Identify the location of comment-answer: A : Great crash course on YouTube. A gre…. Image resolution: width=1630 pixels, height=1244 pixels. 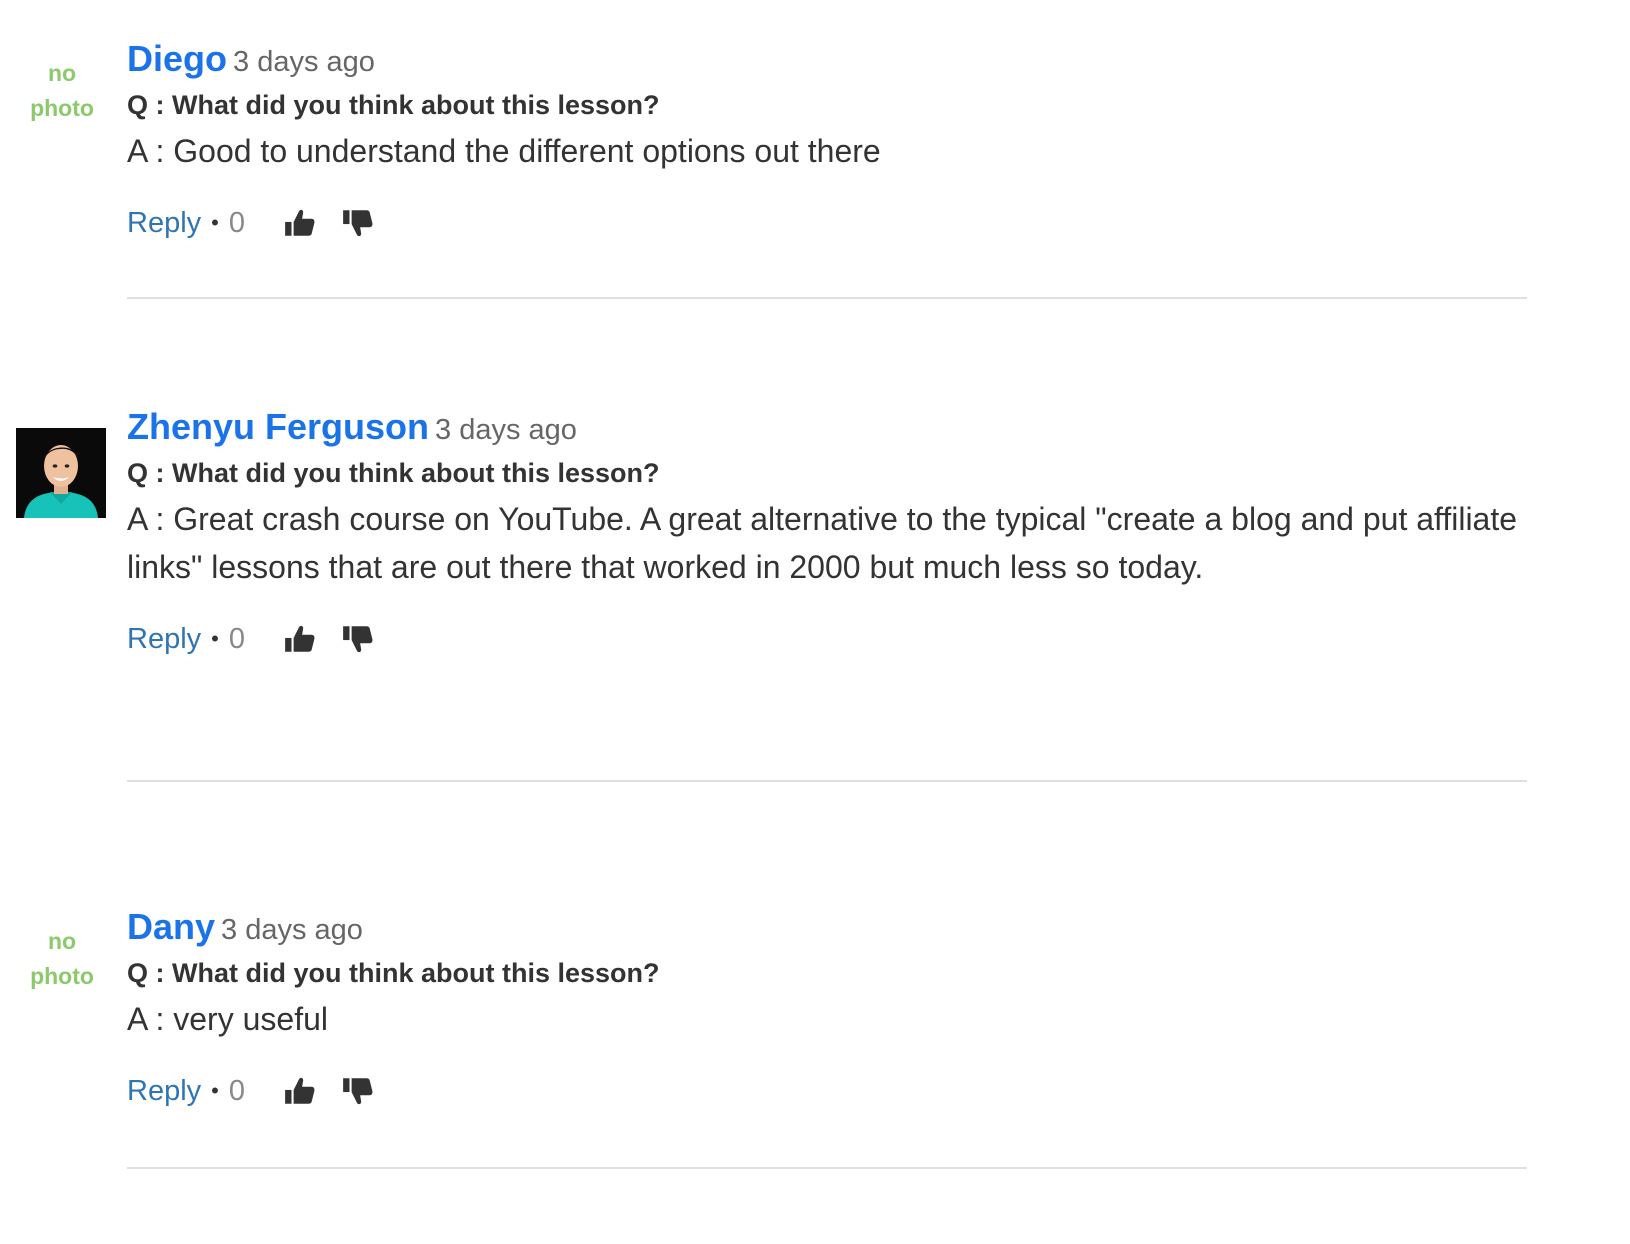
(822, 543).